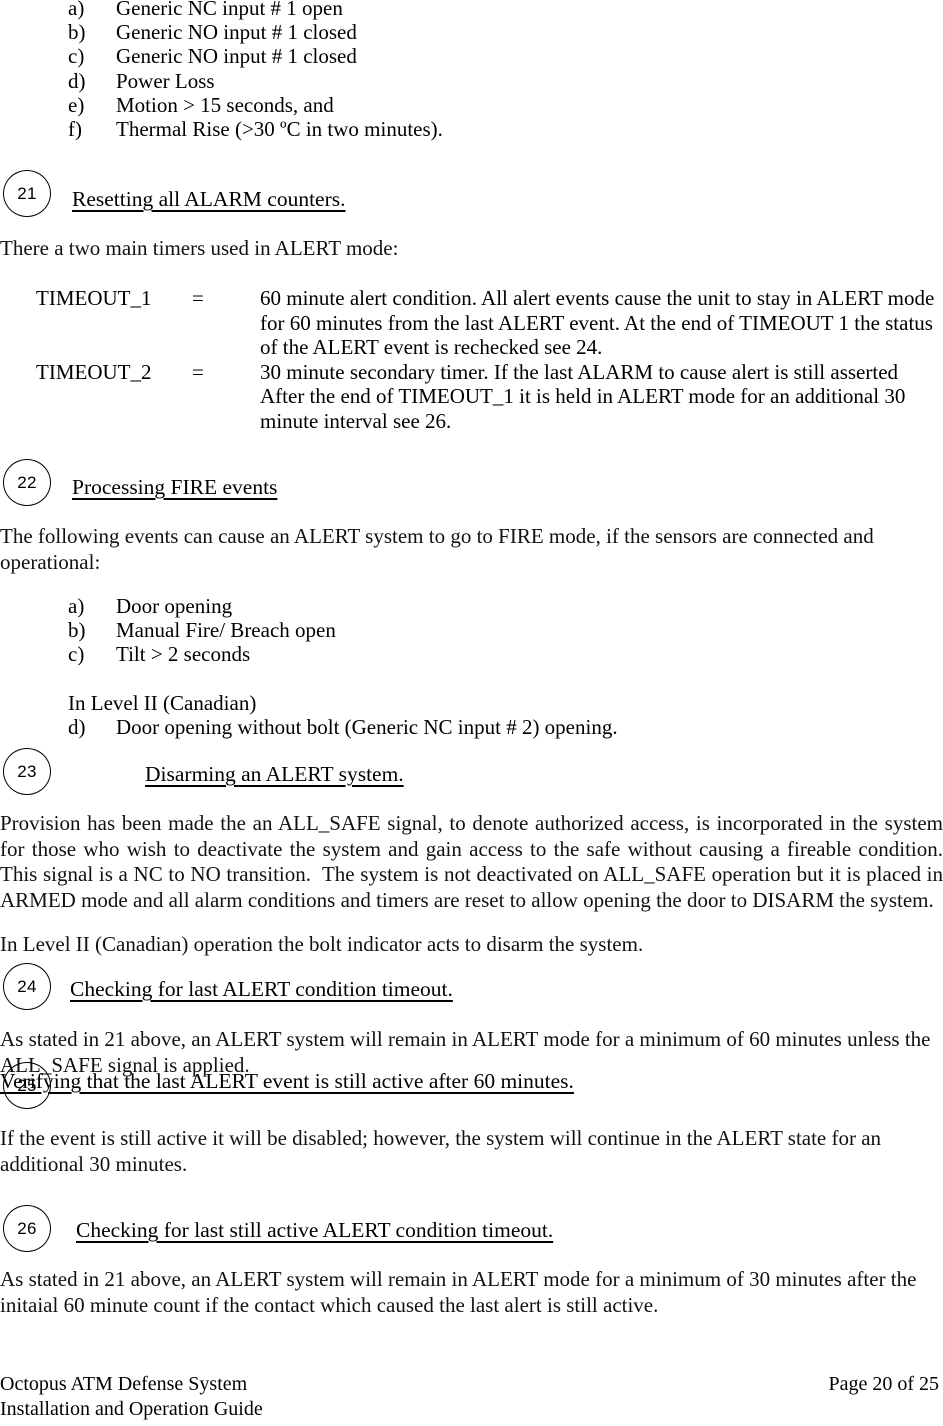 The height and width of the screenshot is (1426, 943). Describe the element at coordinates (471, 654) in the screenshot. I see `list-item: c) Tilt > 2 seconds` at that location.